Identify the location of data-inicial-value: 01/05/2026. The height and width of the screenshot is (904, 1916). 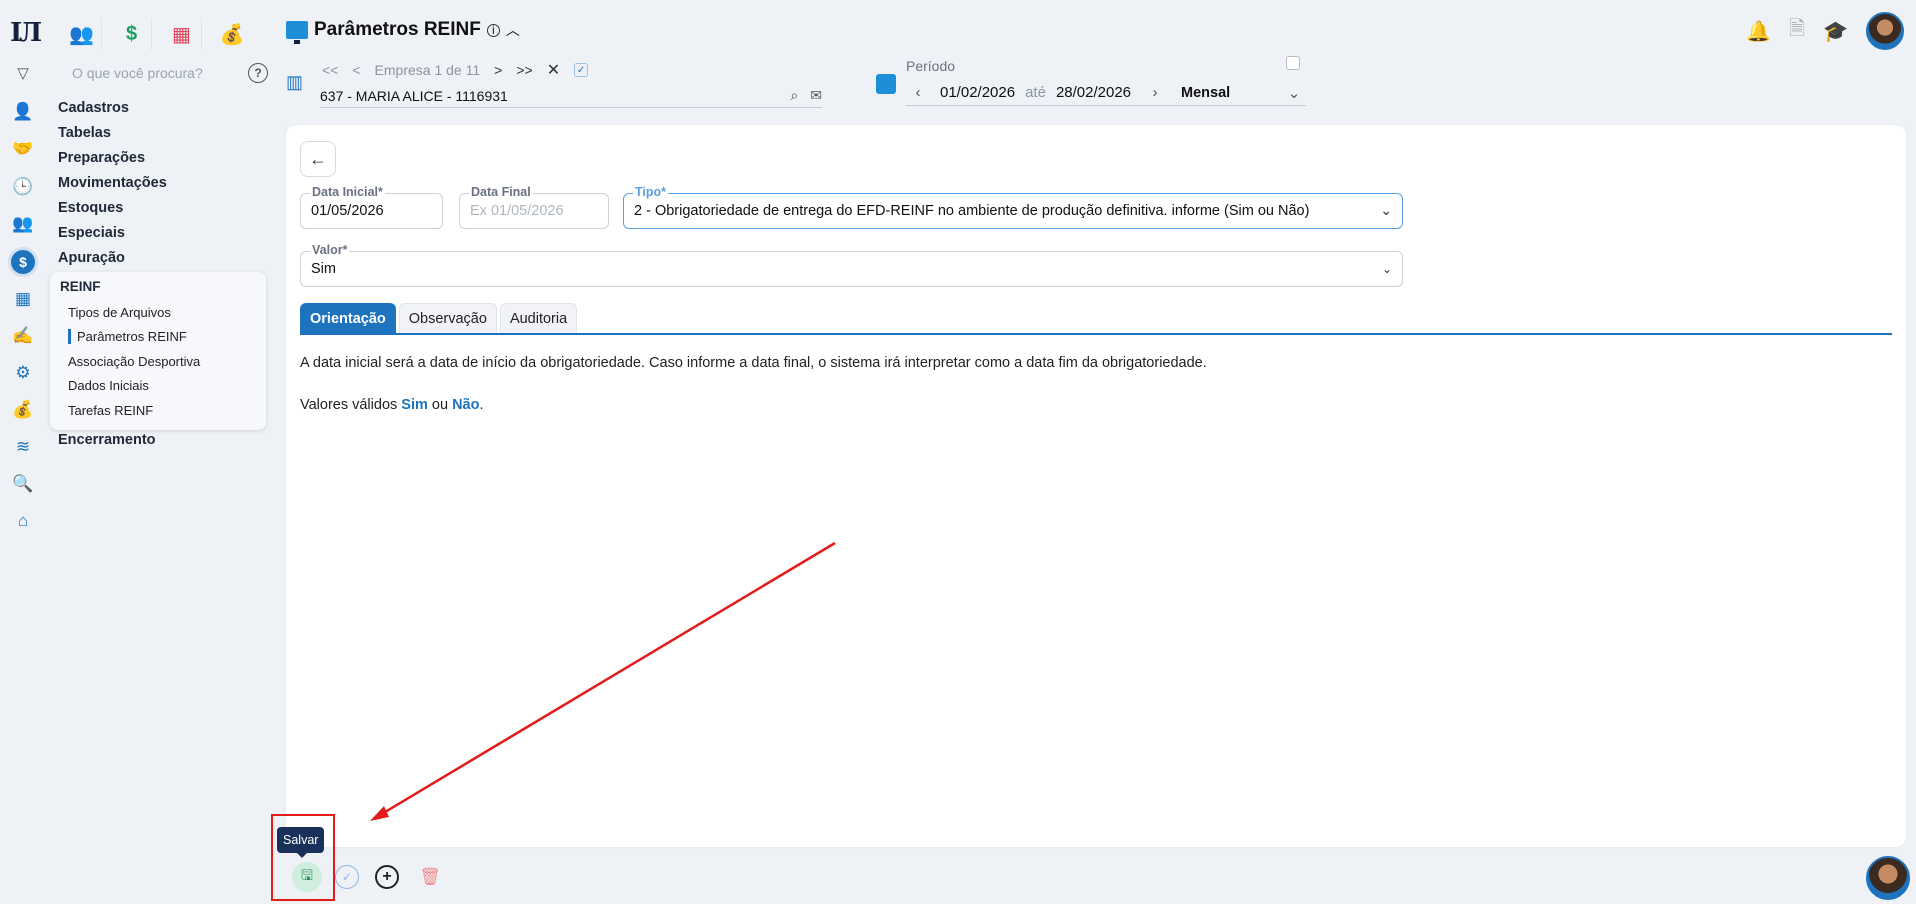
(347, 211).